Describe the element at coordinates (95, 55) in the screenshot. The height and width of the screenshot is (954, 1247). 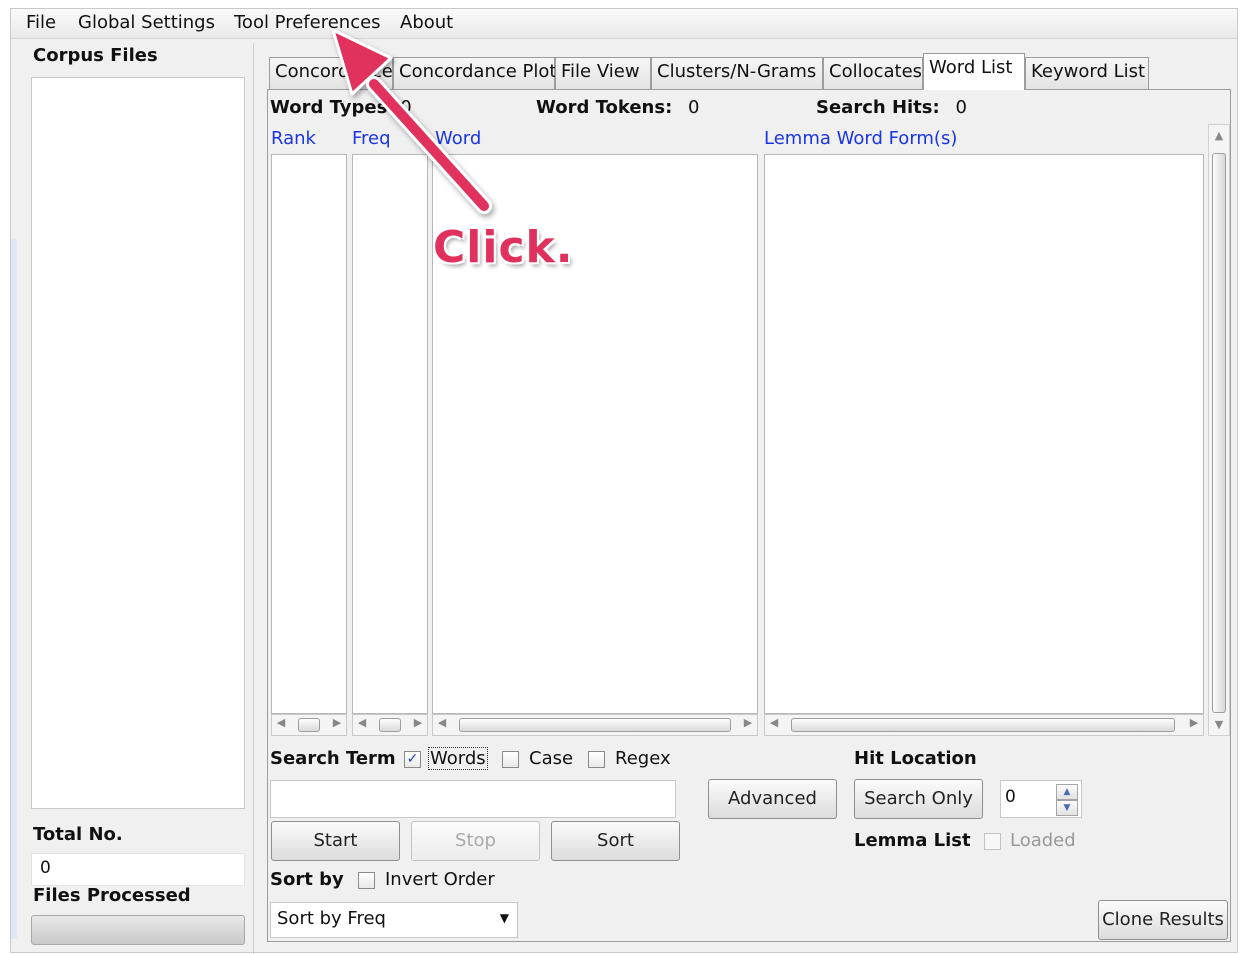
I see `corpus-files-label: Corpus Files` at that location.